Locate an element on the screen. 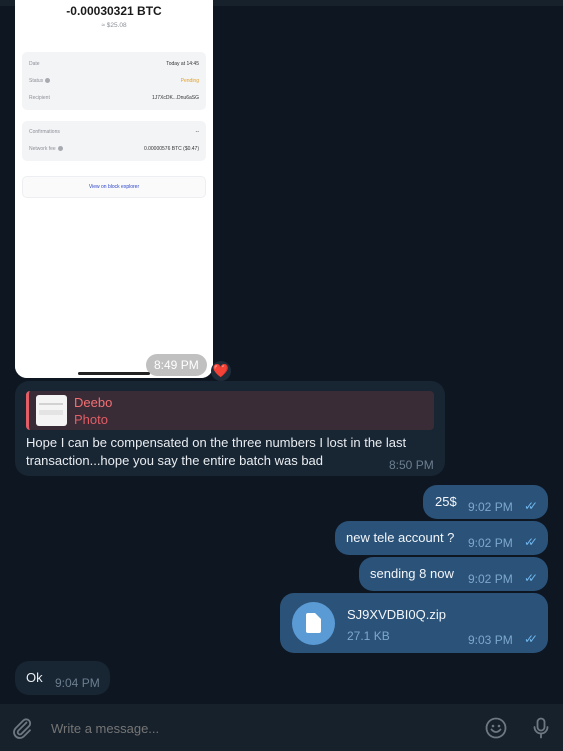  home-indicator is located at coordinates (114, 373).